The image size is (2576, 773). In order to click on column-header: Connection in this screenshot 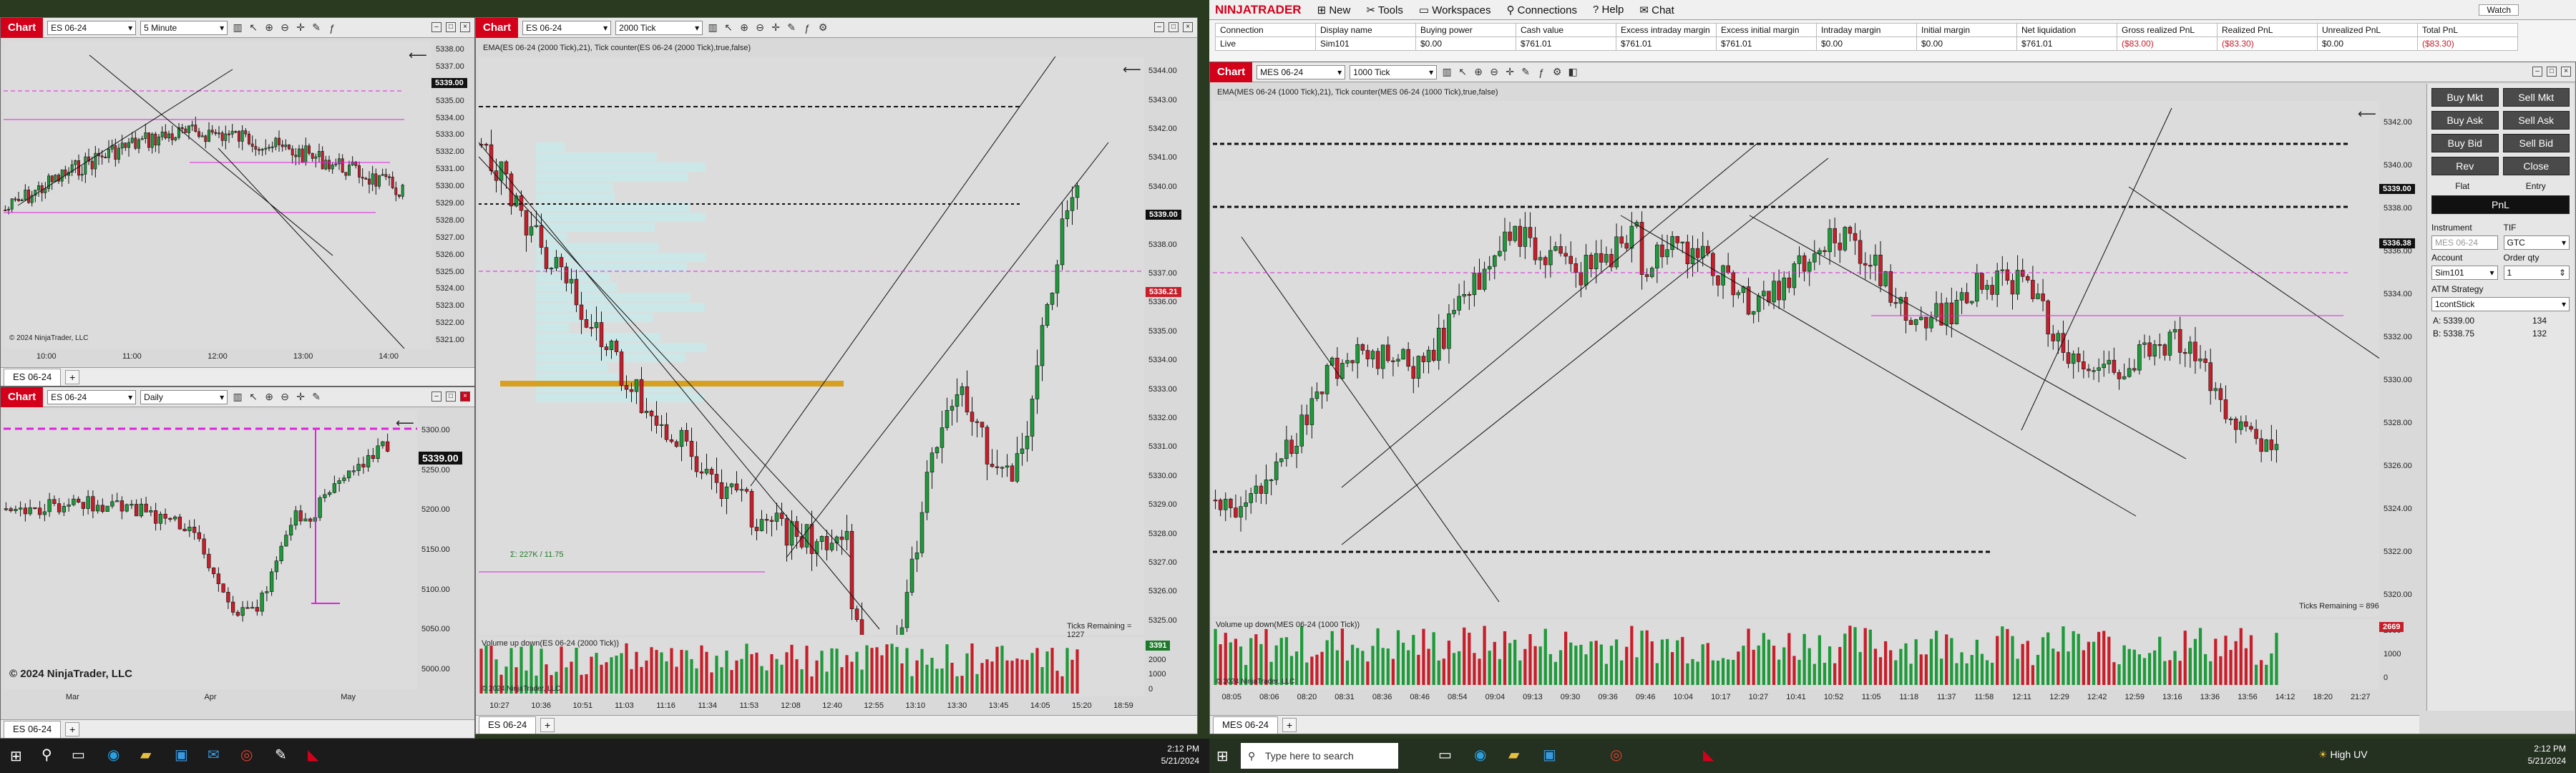, I will do `click(1265, 30)`.